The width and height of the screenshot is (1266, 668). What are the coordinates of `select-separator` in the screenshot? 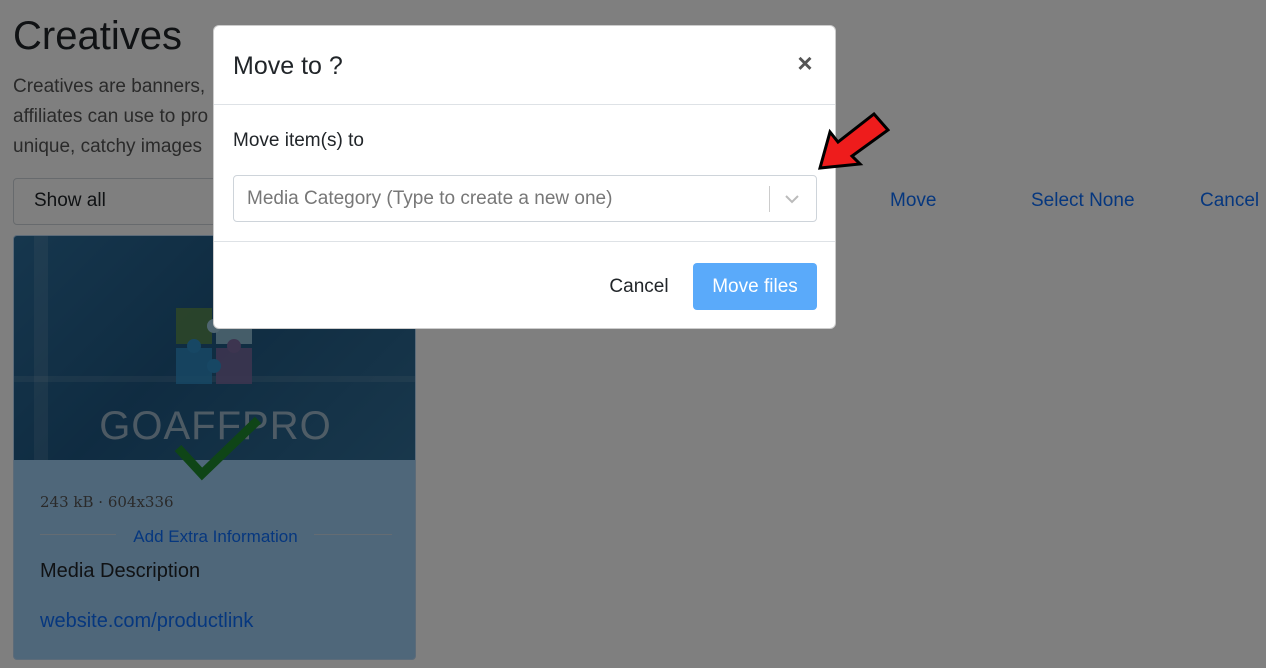 It's located at (769, 199).